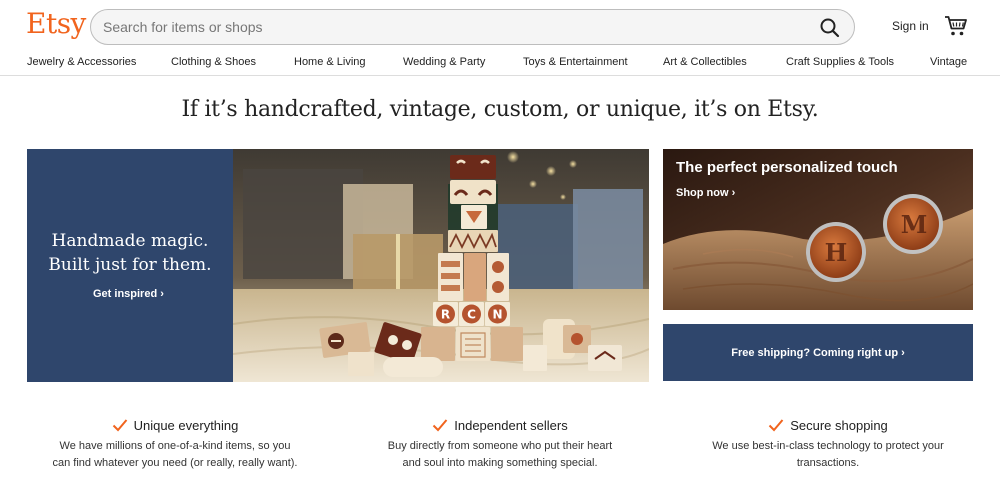 The image size is (1000, 488). What do you see at coordinates (828, 463) in the screenshot?
I see `value-prop-line: transactions.` at bounding box center [828, 463].